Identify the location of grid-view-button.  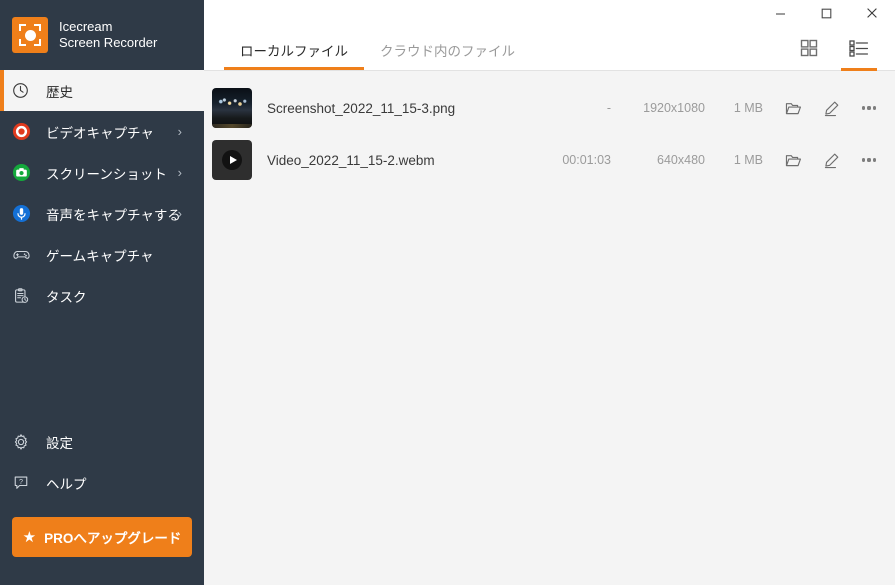
(809, 51).